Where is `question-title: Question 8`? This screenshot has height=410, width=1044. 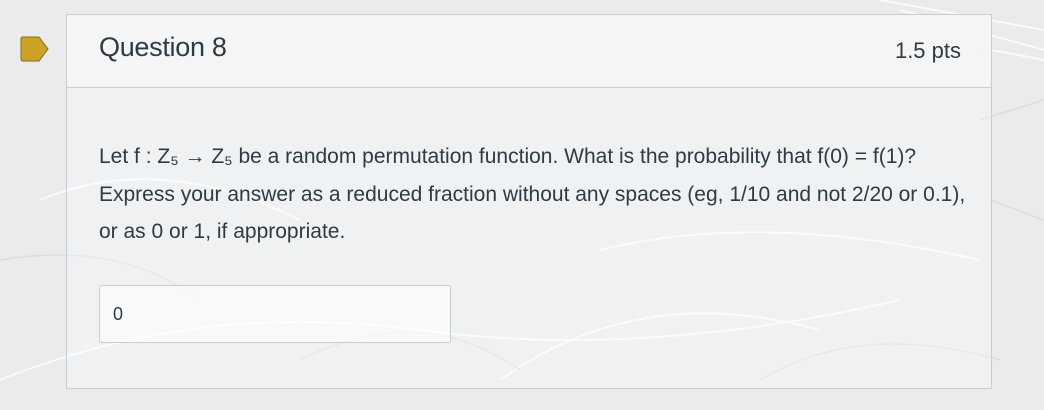
question-title: Question 8 is located at coordinates (163, 47).